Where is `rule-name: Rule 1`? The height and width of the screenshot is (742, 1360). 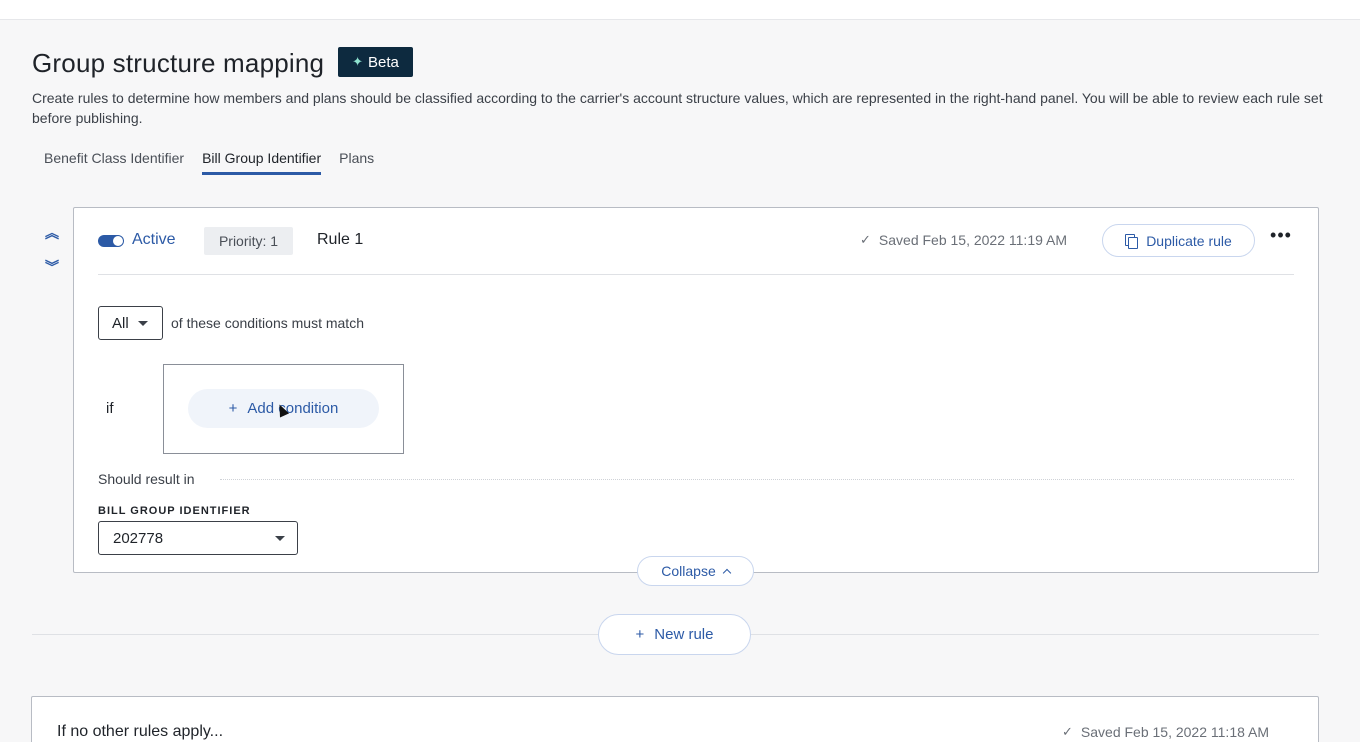 rule-name: Rule 1 is located at coordinates (340, 239).